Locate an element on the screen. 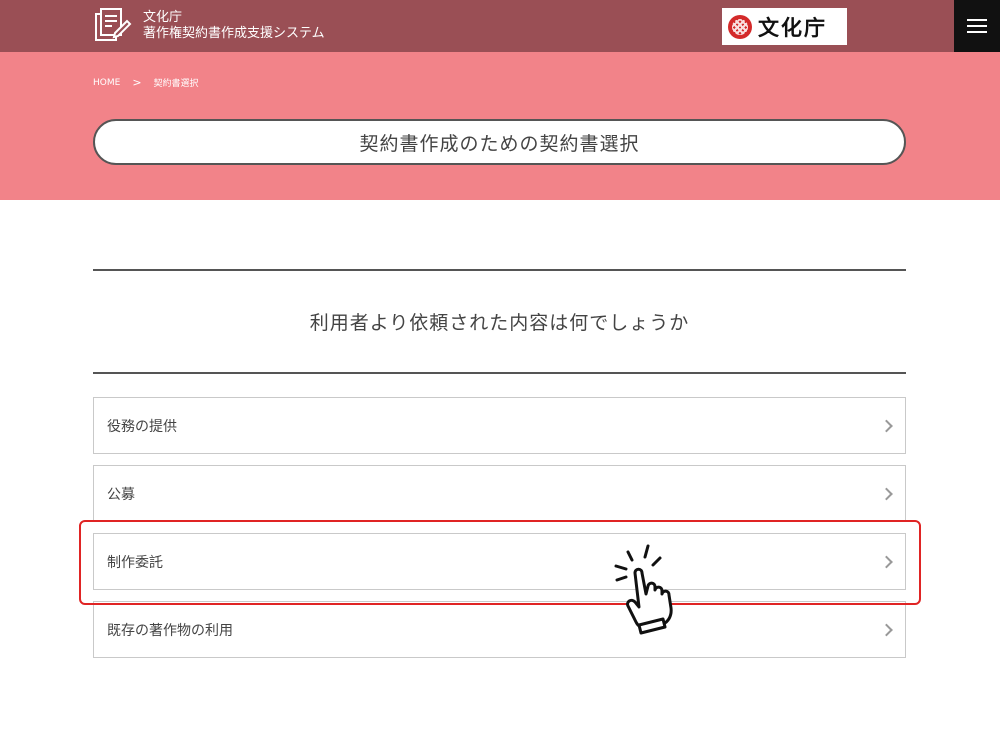  agency-logo: 文化庁 is located at coordinates (784, 26).